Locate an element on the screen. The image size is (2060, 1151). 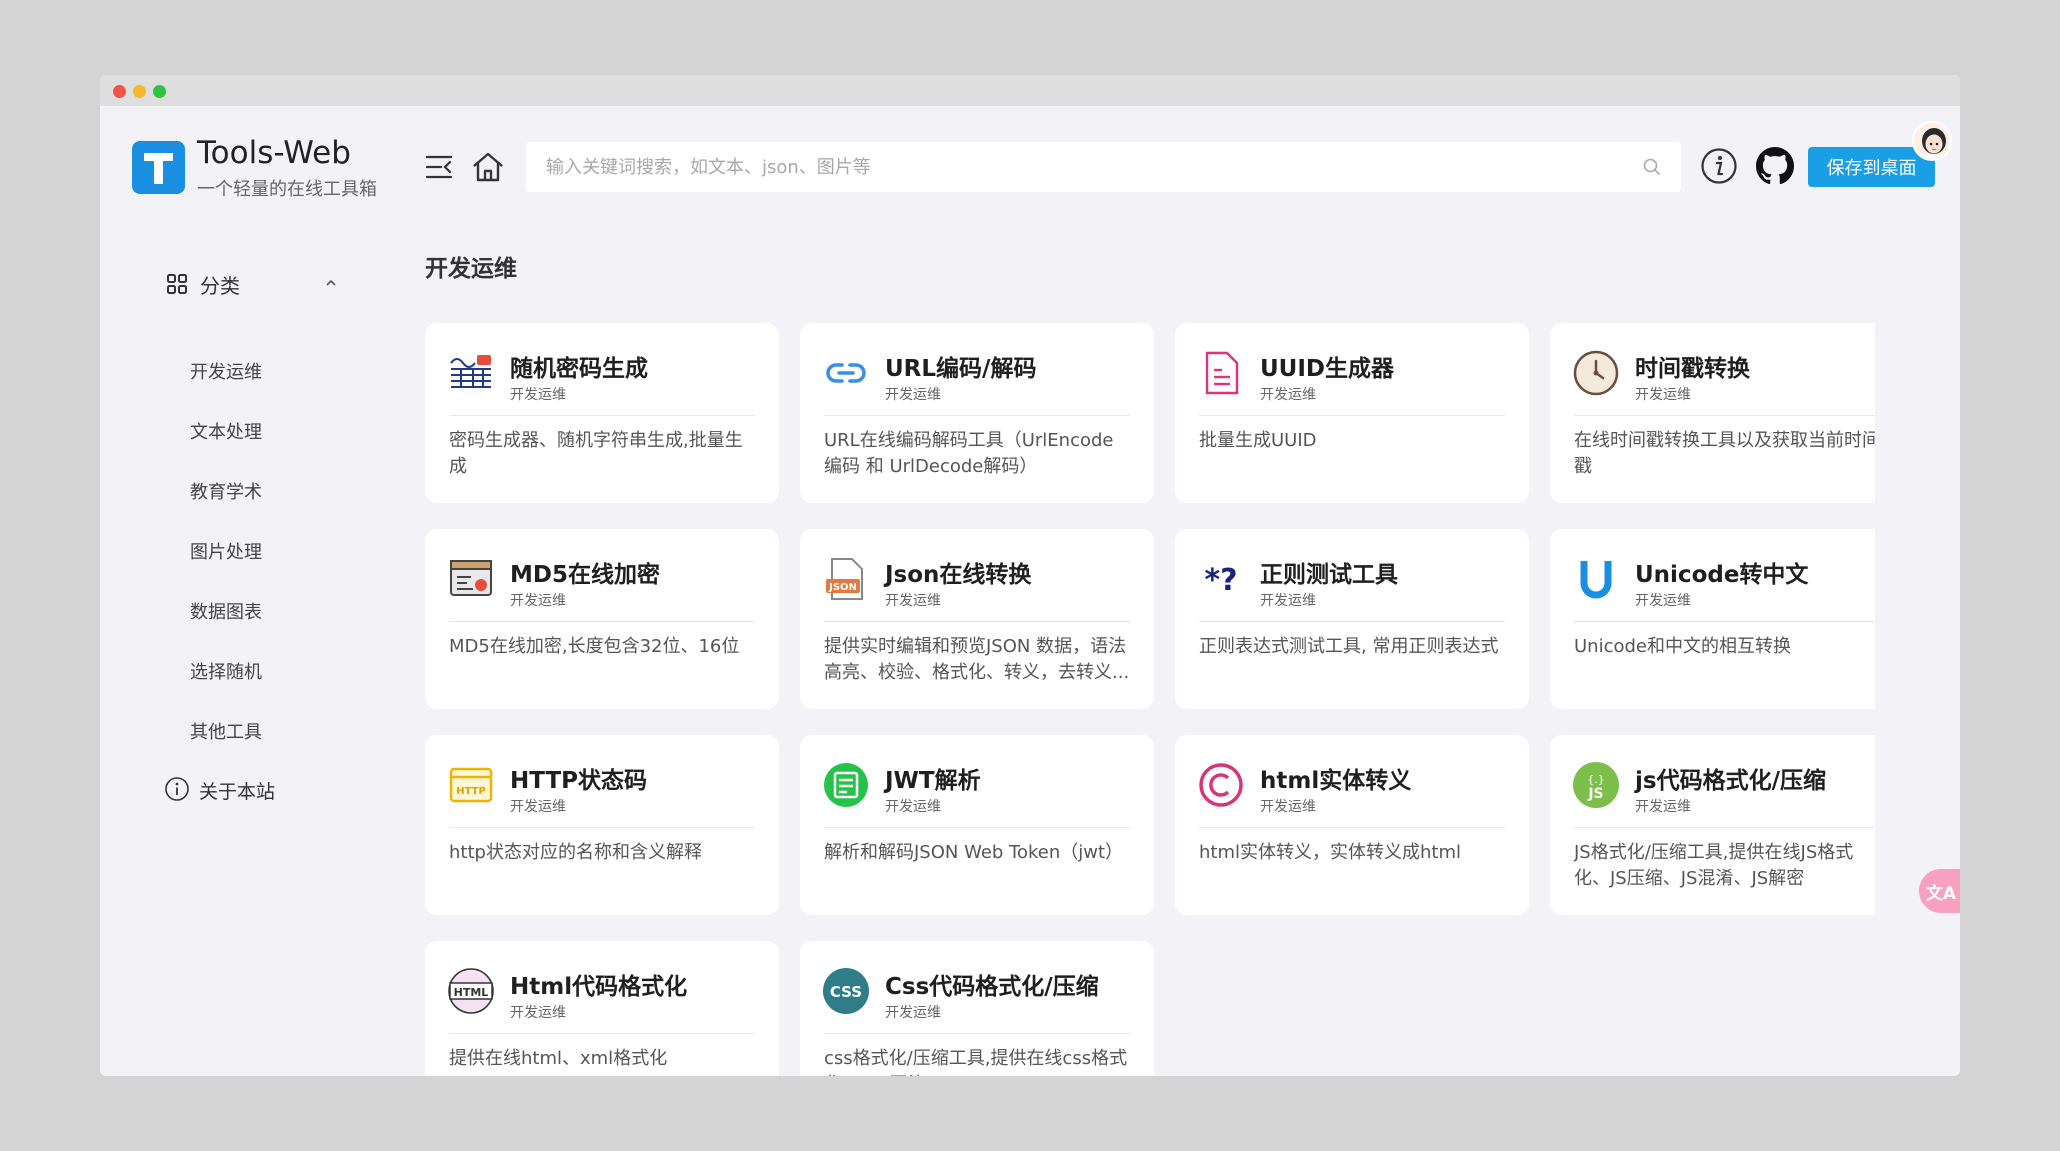
clock-icon is located at coordinates (1596, 373).